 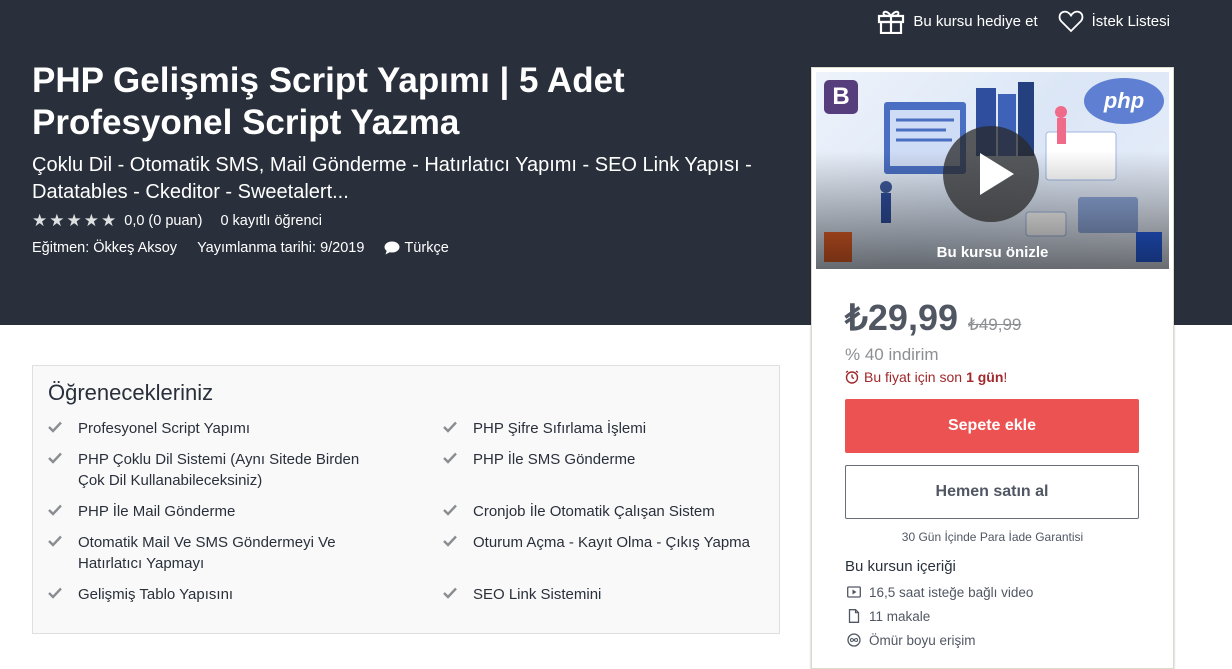 I want to click on learn-item: PHP Şifre Sıfırlama İşlemi, so click(x=603, y=428).